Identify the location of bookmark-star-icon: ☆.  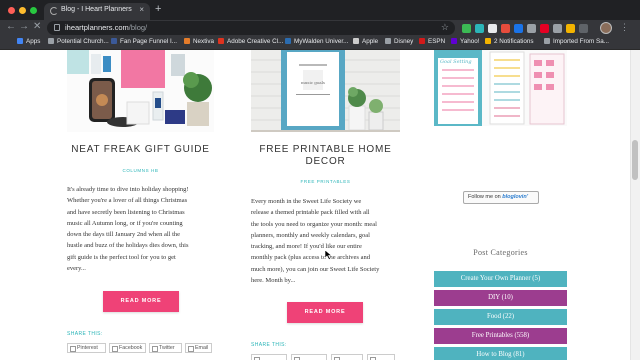
(445, 27).